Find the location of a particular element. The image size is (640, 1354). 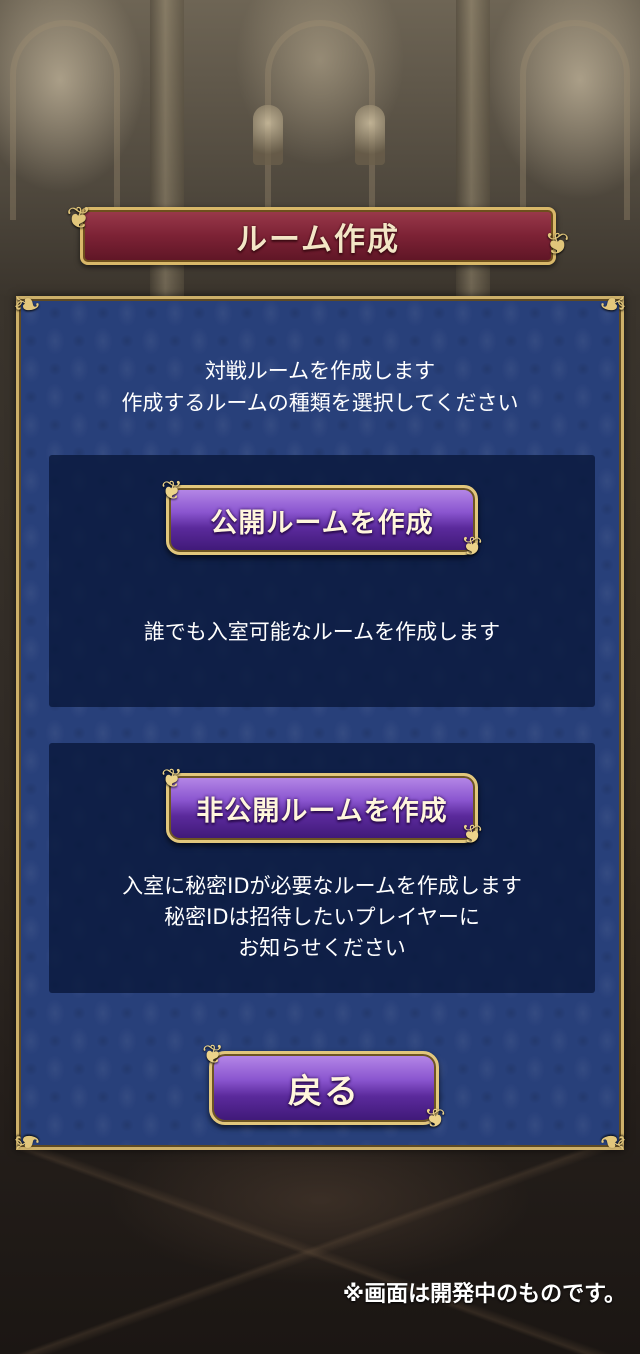

create-public-room-button: ❦ 公開ルームを作成 ❦ is located at coordinates (322, 520).